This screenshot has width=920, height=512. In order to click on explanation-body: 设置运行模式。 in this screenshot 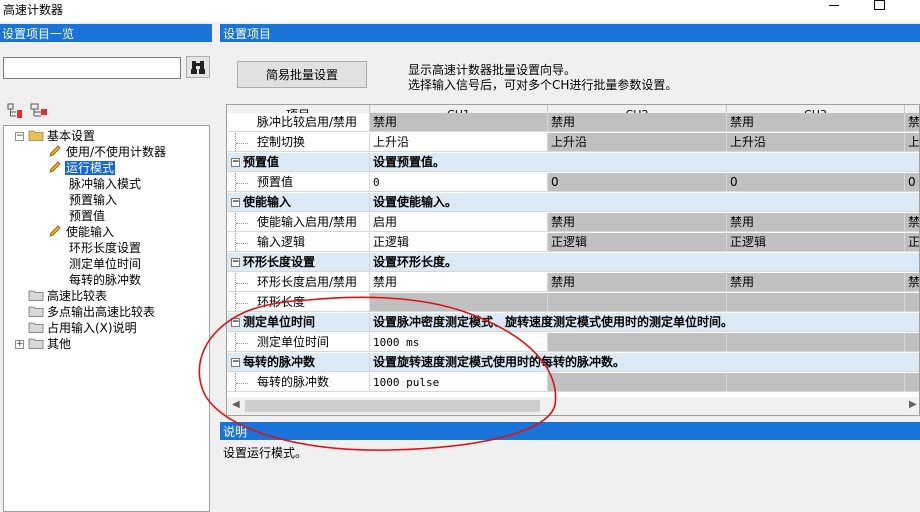, I will do `click(570, 476)`.